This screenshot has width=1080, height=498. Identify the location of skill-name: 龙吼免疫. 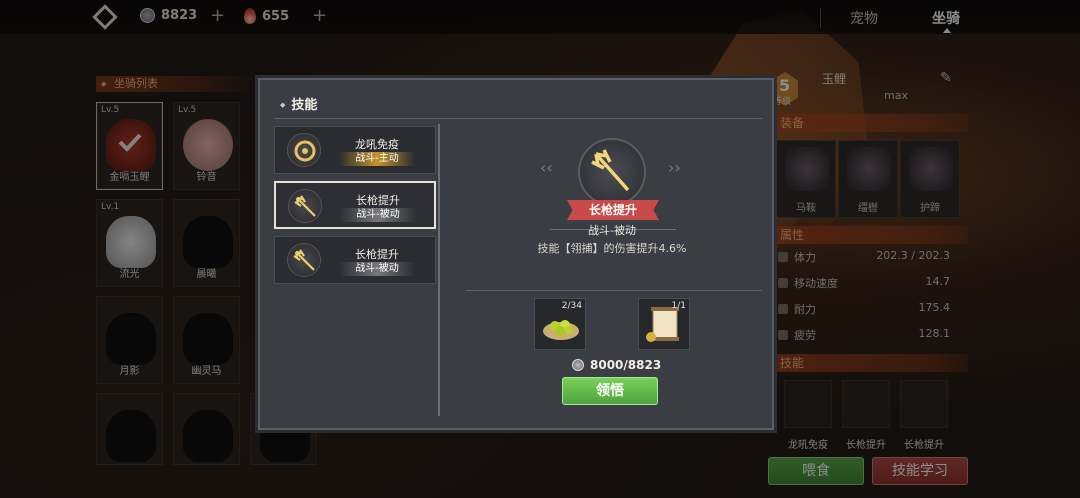
(377, 144).